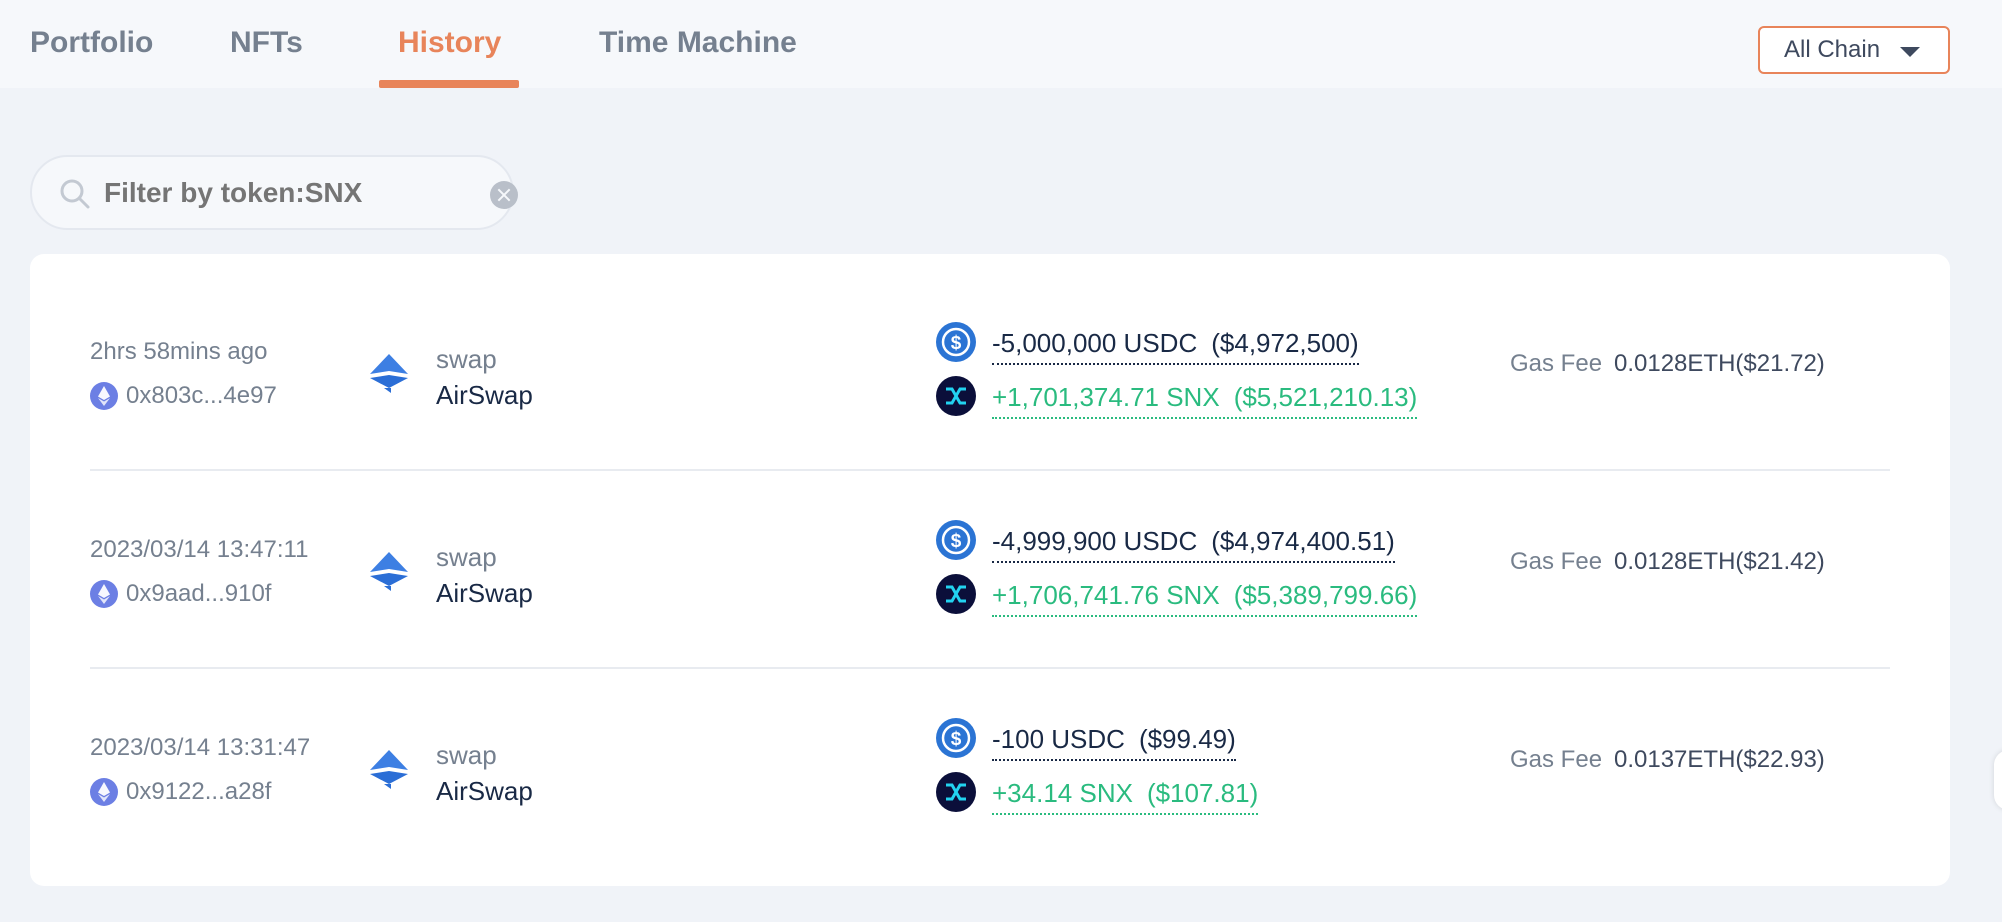 The image size is (2002, 922). Describe the element at coordinates (1719, 363) in the screenshot. I see `gas-fee-value: 0.0128ETH($21.72)` at that location.